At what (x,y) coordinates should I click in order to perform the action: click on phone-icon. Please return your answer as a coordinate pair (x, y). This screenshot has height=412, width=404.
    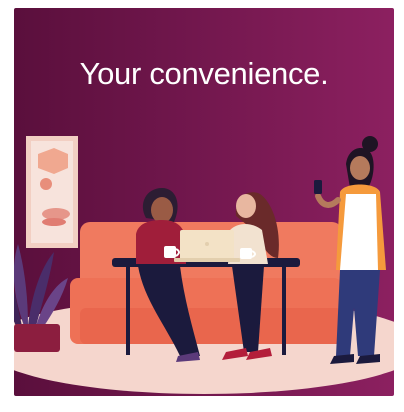
    Looking at the image, I should click on (318, 187).